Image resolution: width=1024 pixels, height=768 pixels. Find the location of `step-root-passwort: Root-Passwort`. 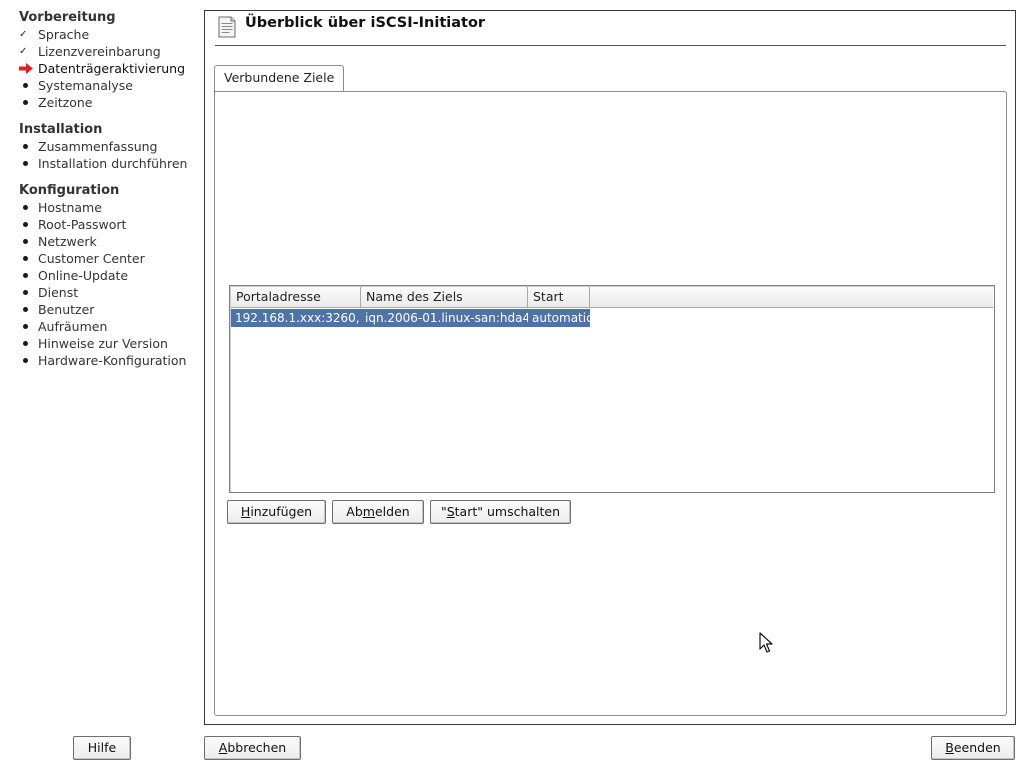

step-root-passwort: Root-Passwort is located at coordinates (72, 224).